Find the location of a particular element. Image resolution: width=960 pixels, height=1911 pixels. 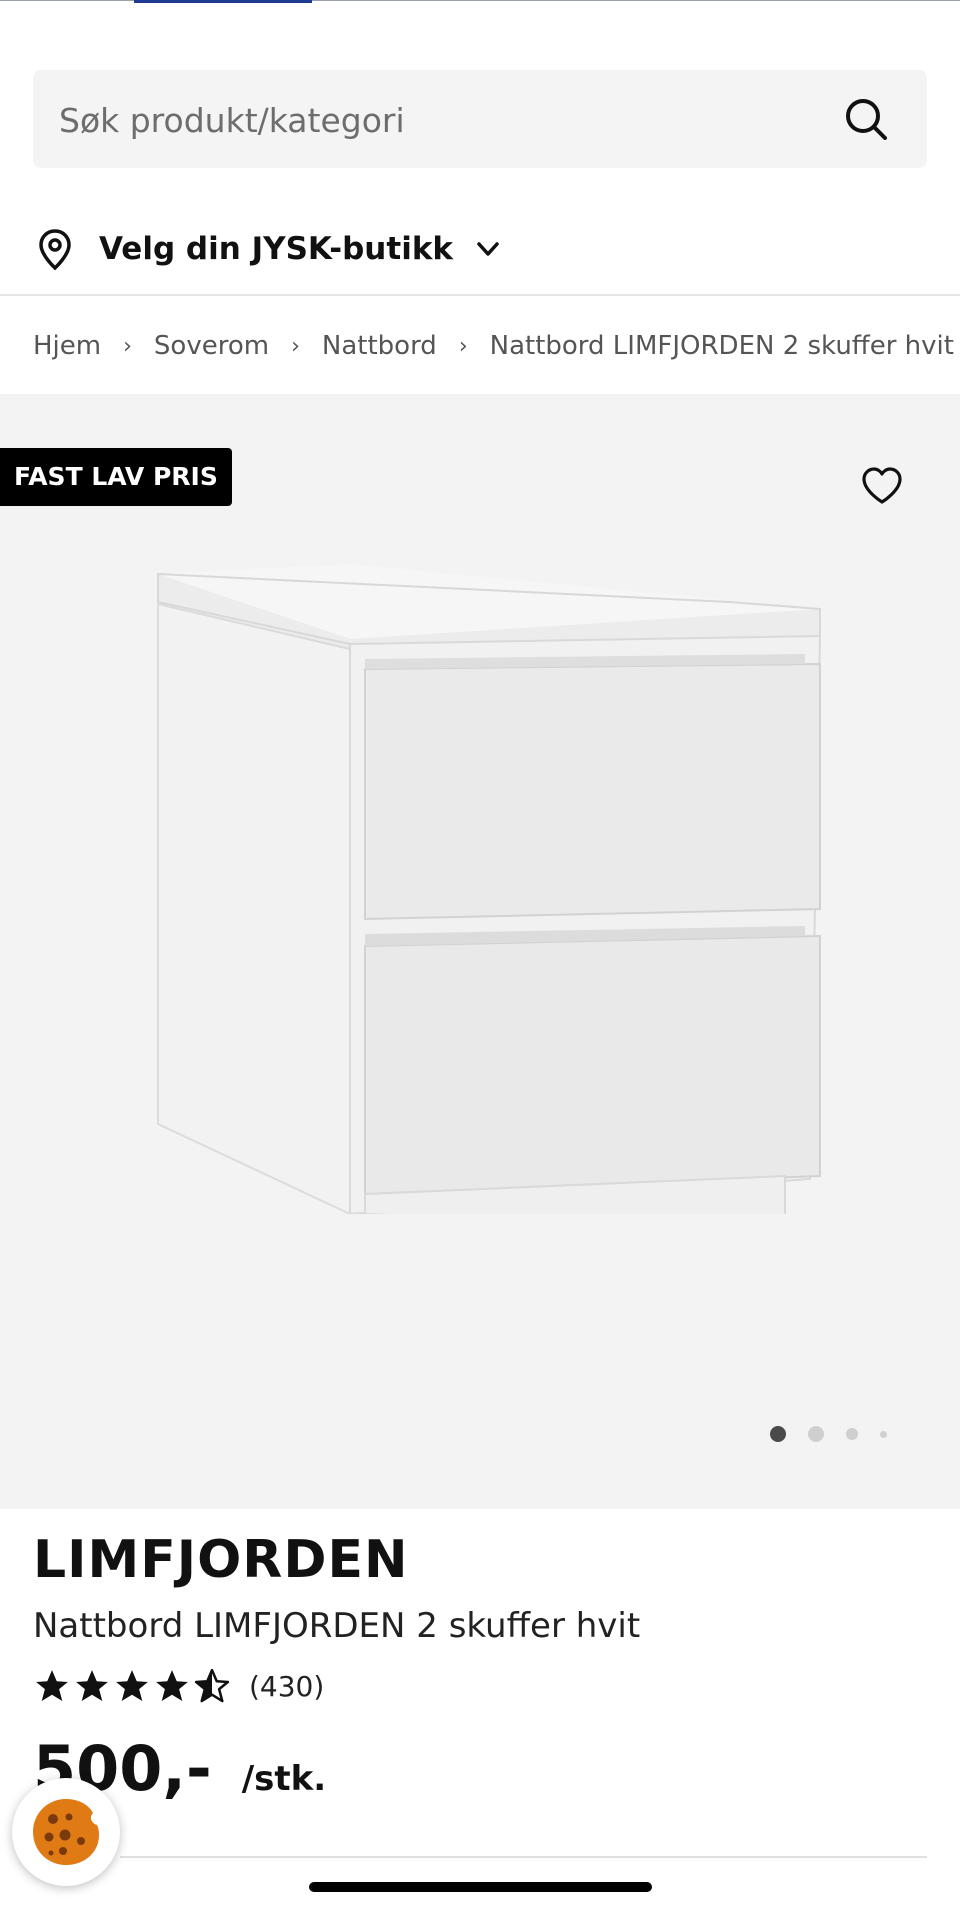

product-brand: LIMFJORDEN is located at coordinates (221, 1560).